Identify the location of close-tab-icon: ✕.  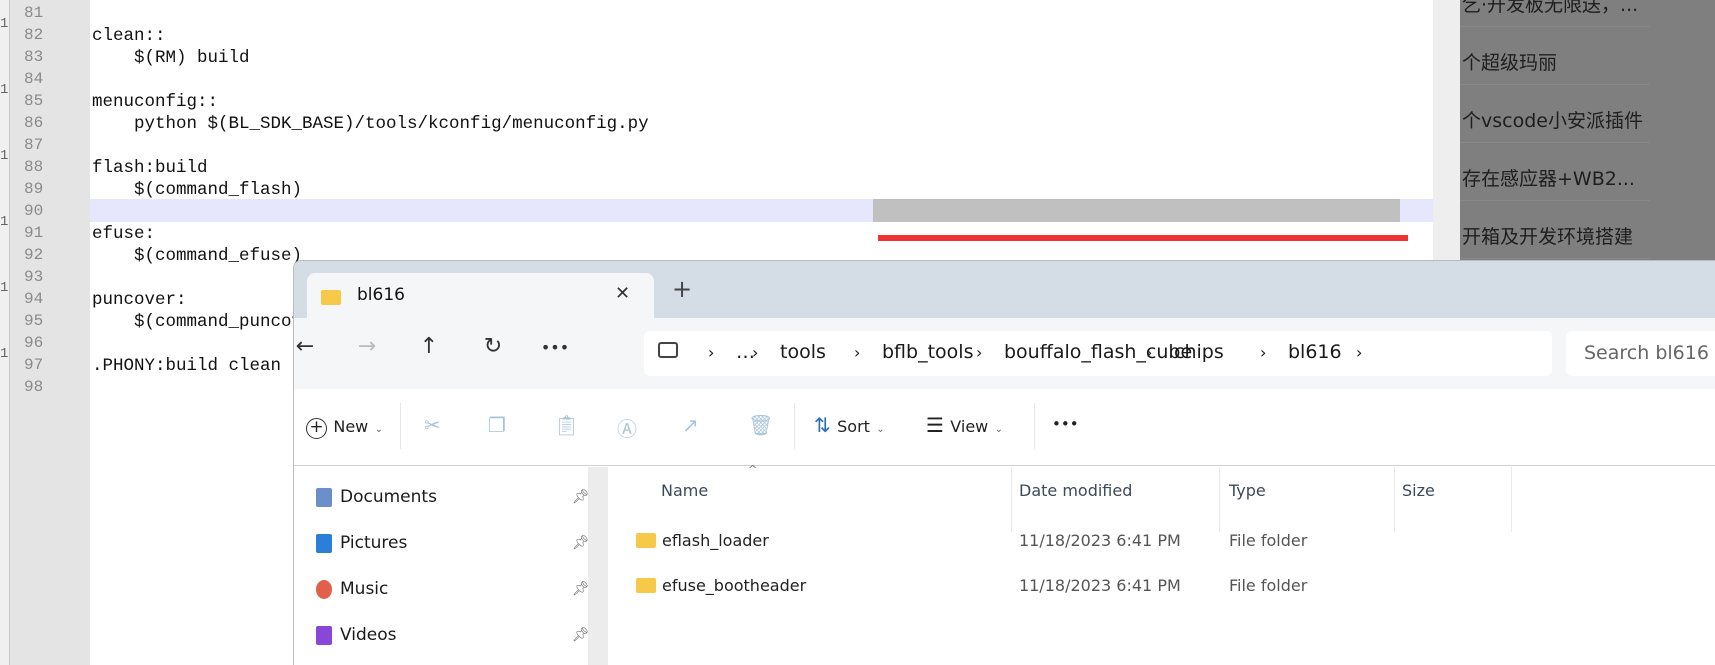
(622, 293).